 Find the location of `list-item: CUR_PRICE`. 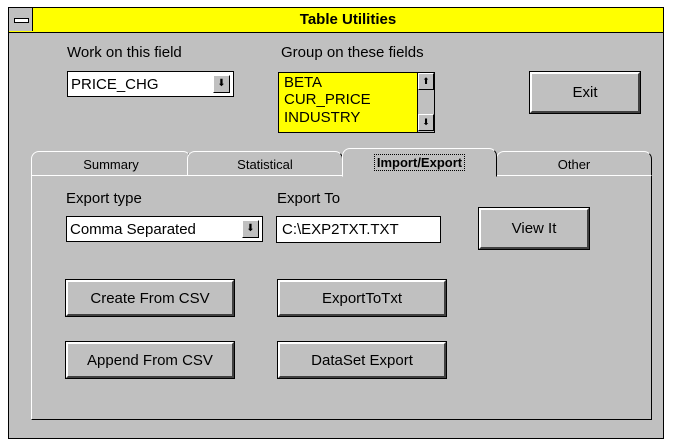

list-item: CUR_PRICE is located at coordinates (327, 99).